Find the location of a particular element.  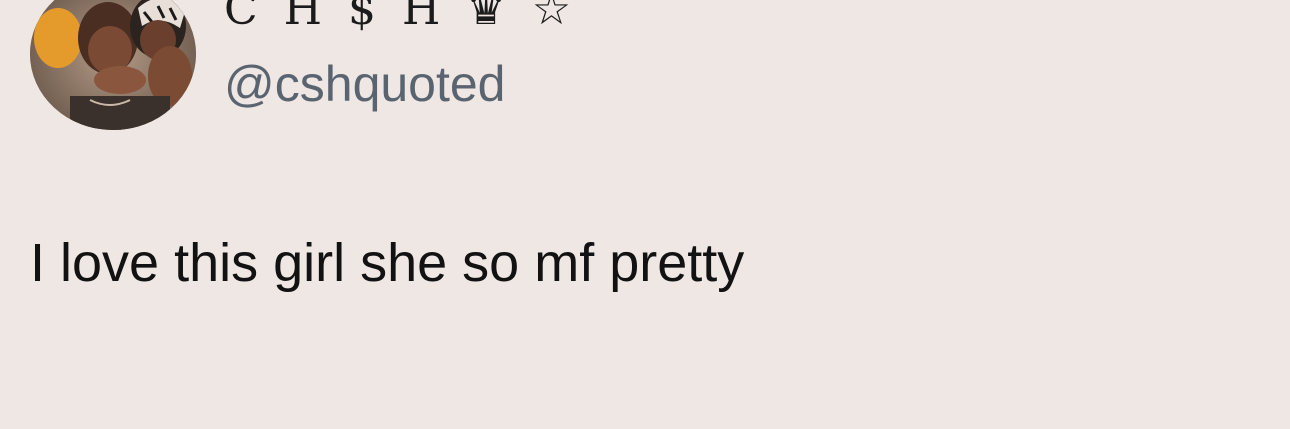

tweet-text: I love this girl she so mf pretty is located at coordinates (387, 263).